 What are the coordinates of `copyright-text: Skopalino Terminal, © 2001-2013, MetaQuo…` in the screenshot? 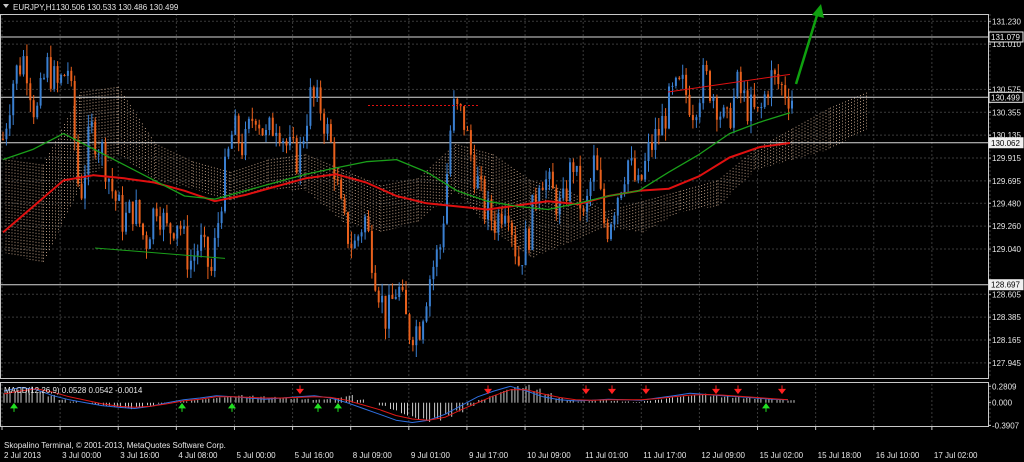 It's located at (115, 445).